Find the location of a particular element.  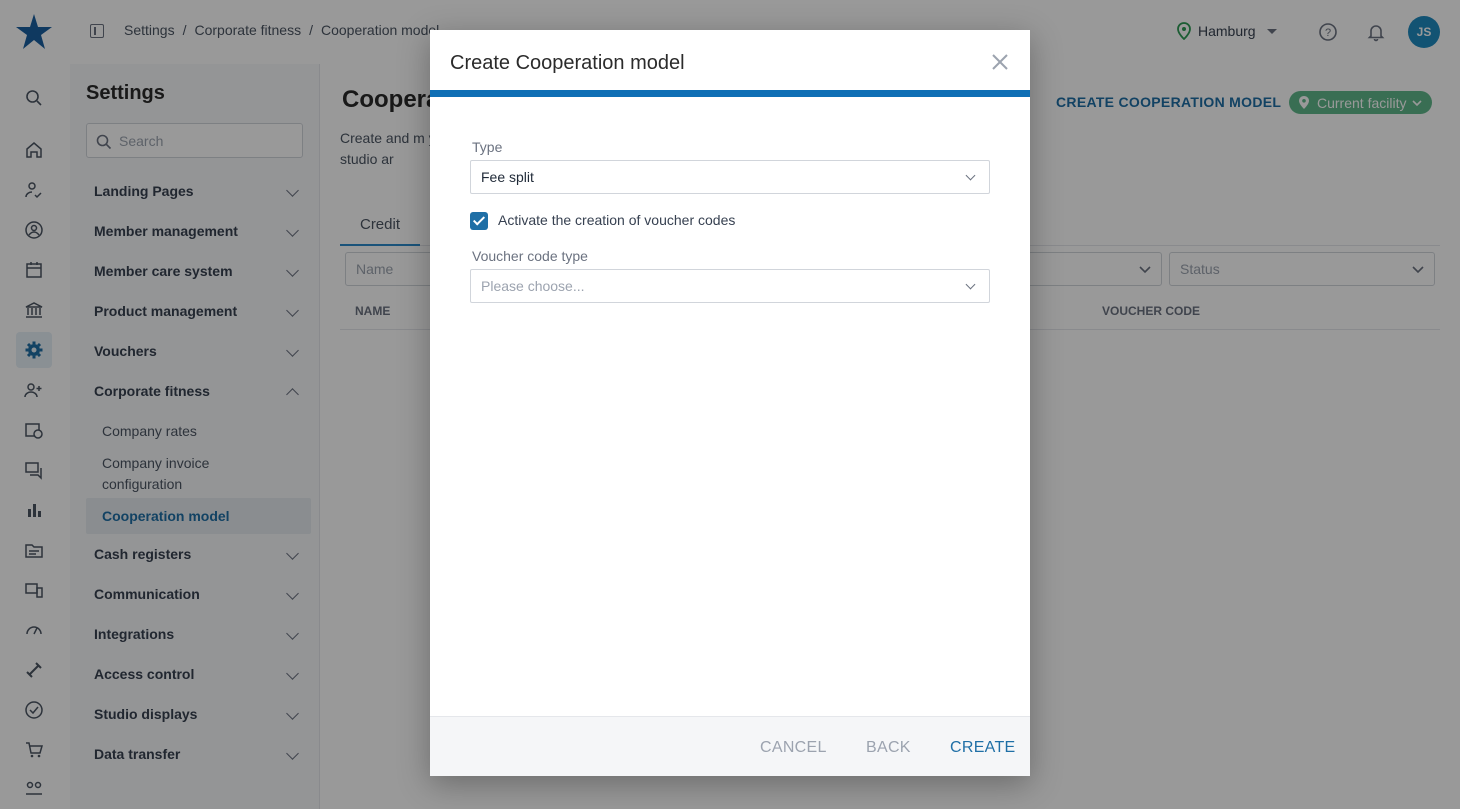

voucher-codes-checkbox is located at coordinates (479, 221).